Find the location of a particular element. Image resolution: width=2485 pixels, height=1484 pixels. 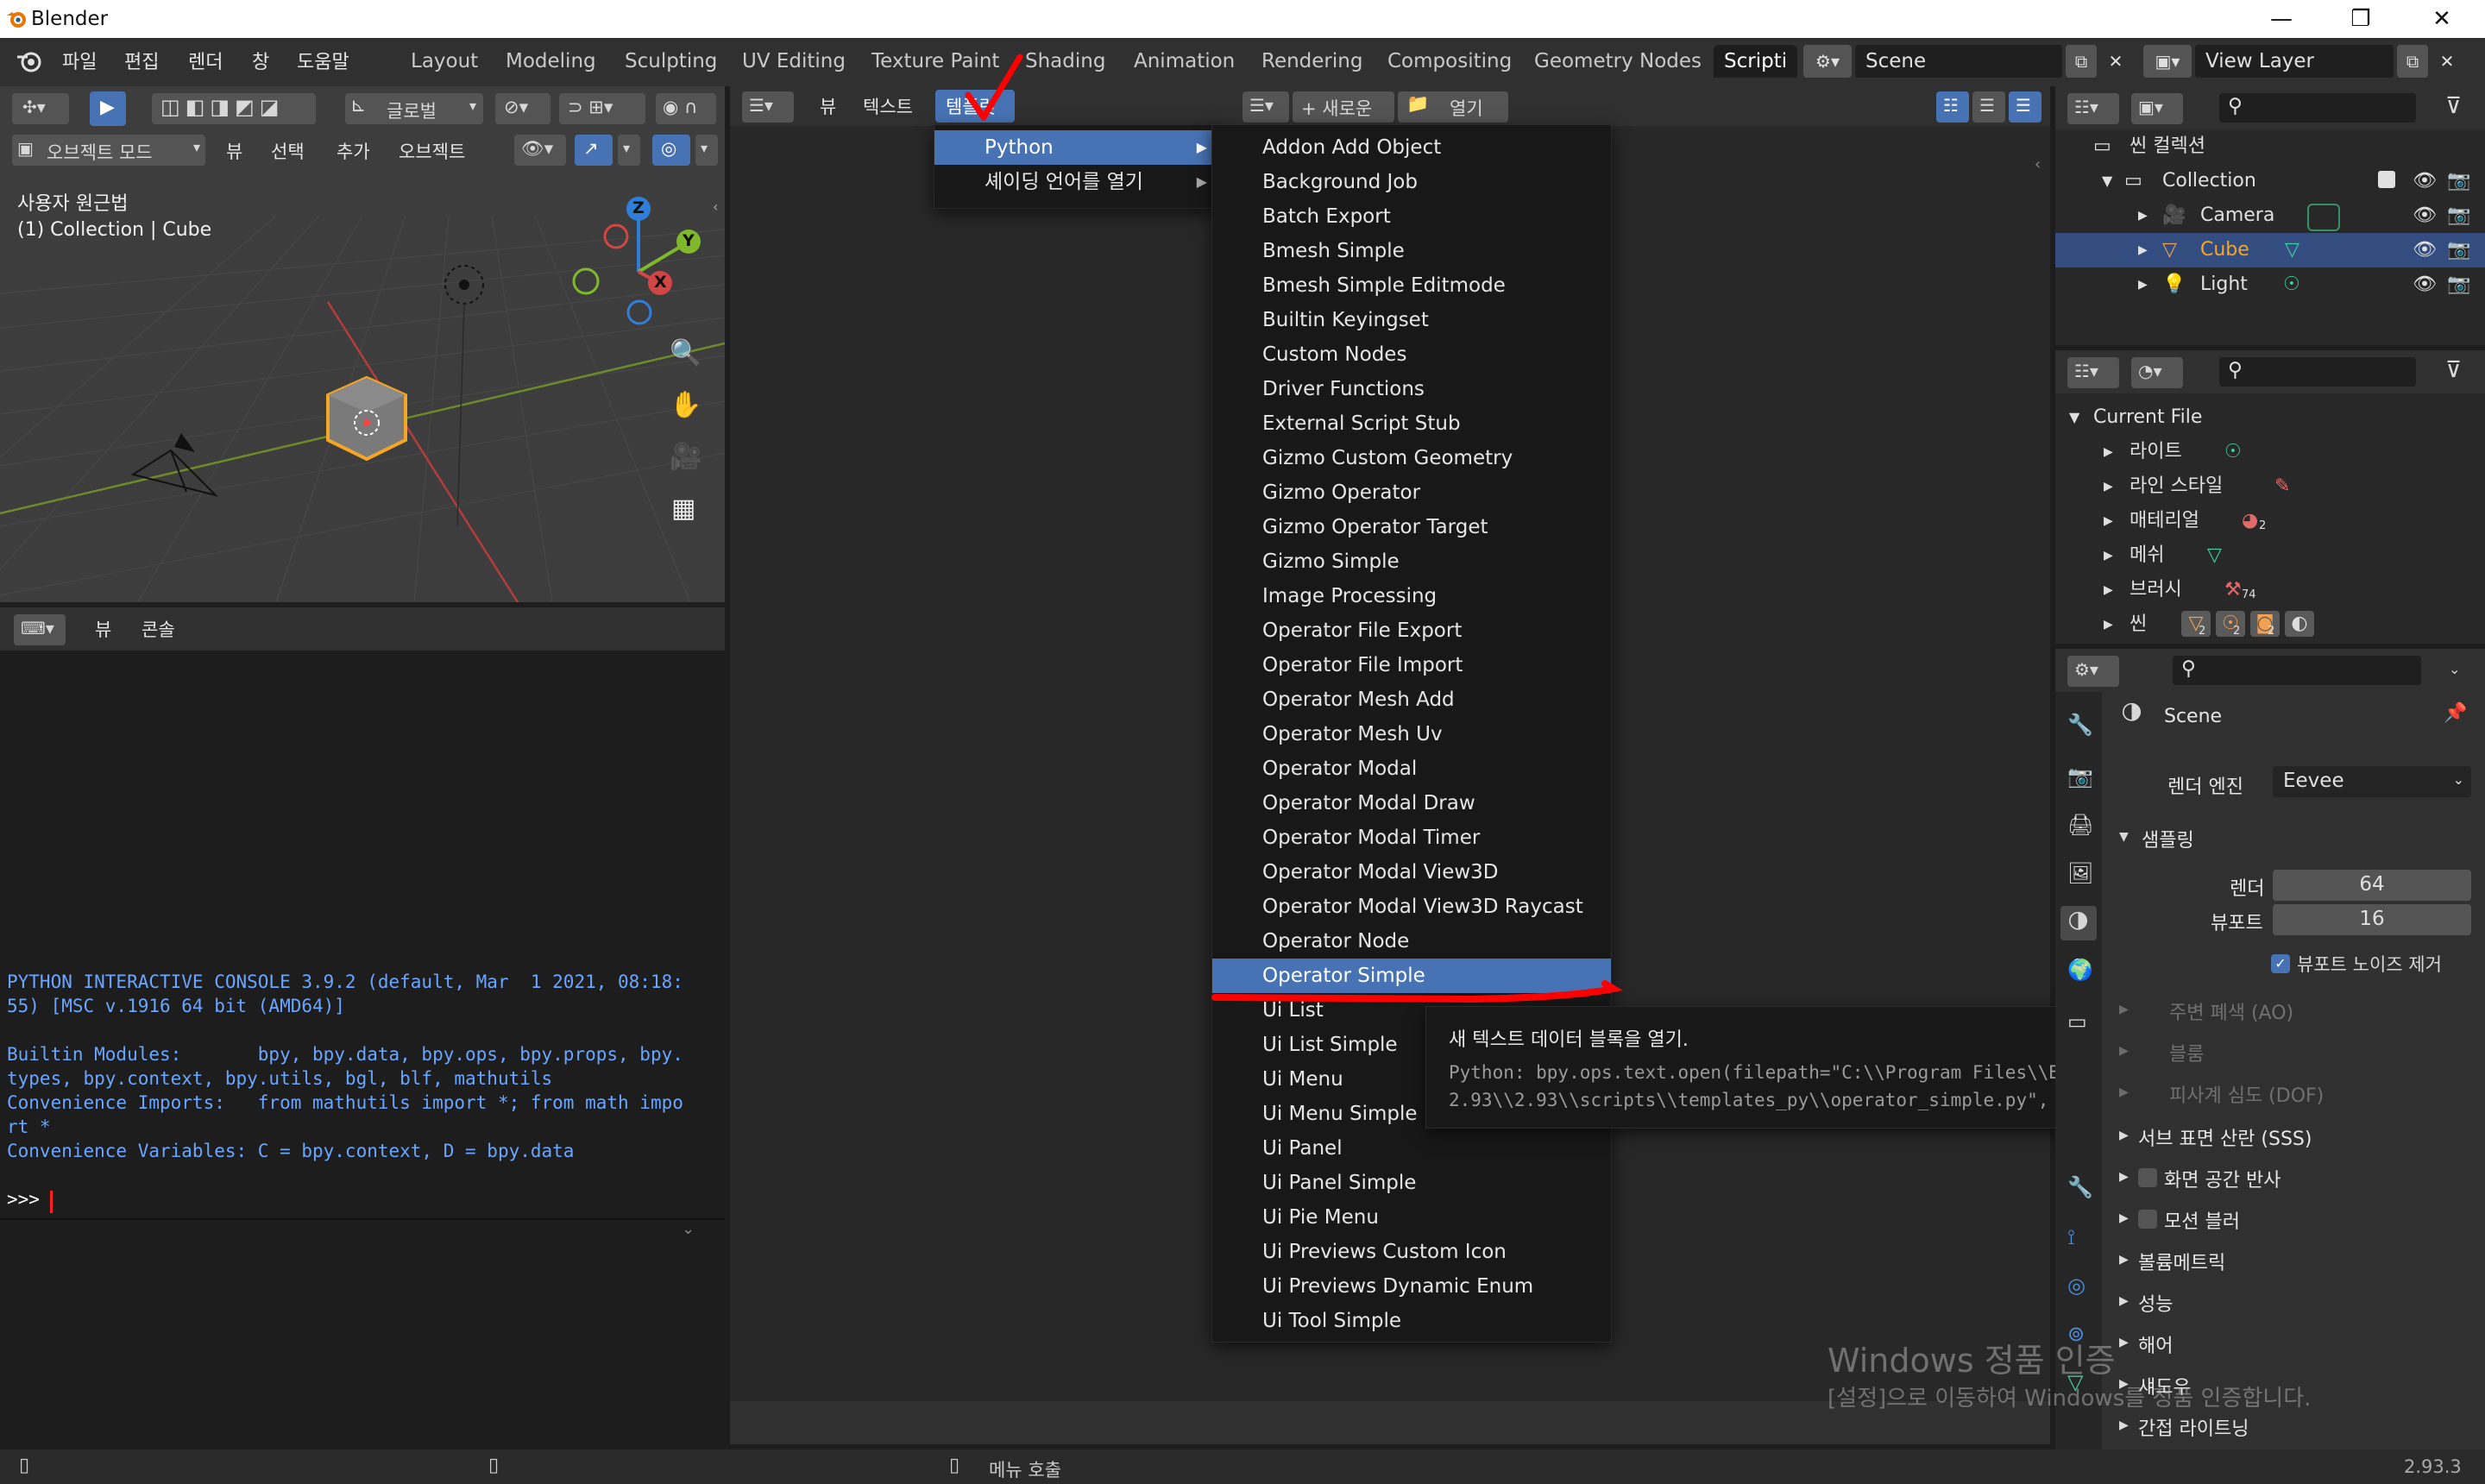

object-mode-dropdown: ▣ 오브젝트 모드 ▾ is located at coordinates (108, 150).